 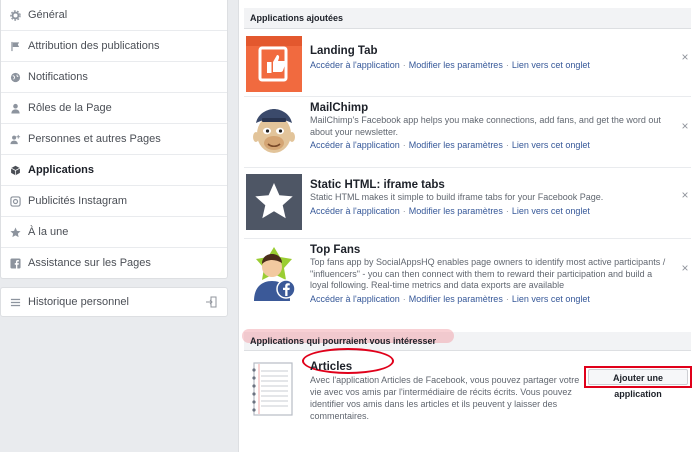 I want to click on app-name: Top Fans, so click(x=335, y=250).